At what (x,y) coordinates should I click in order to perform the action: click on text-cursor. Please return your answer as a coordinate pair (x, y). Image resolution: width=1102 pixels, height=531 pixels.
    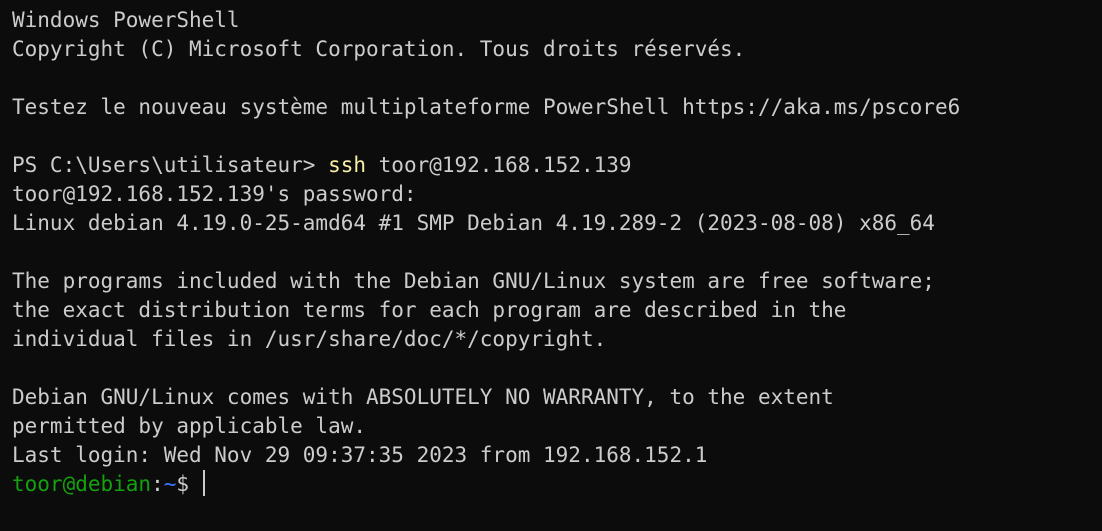
    Looking at the image, I should click on (204, 483).